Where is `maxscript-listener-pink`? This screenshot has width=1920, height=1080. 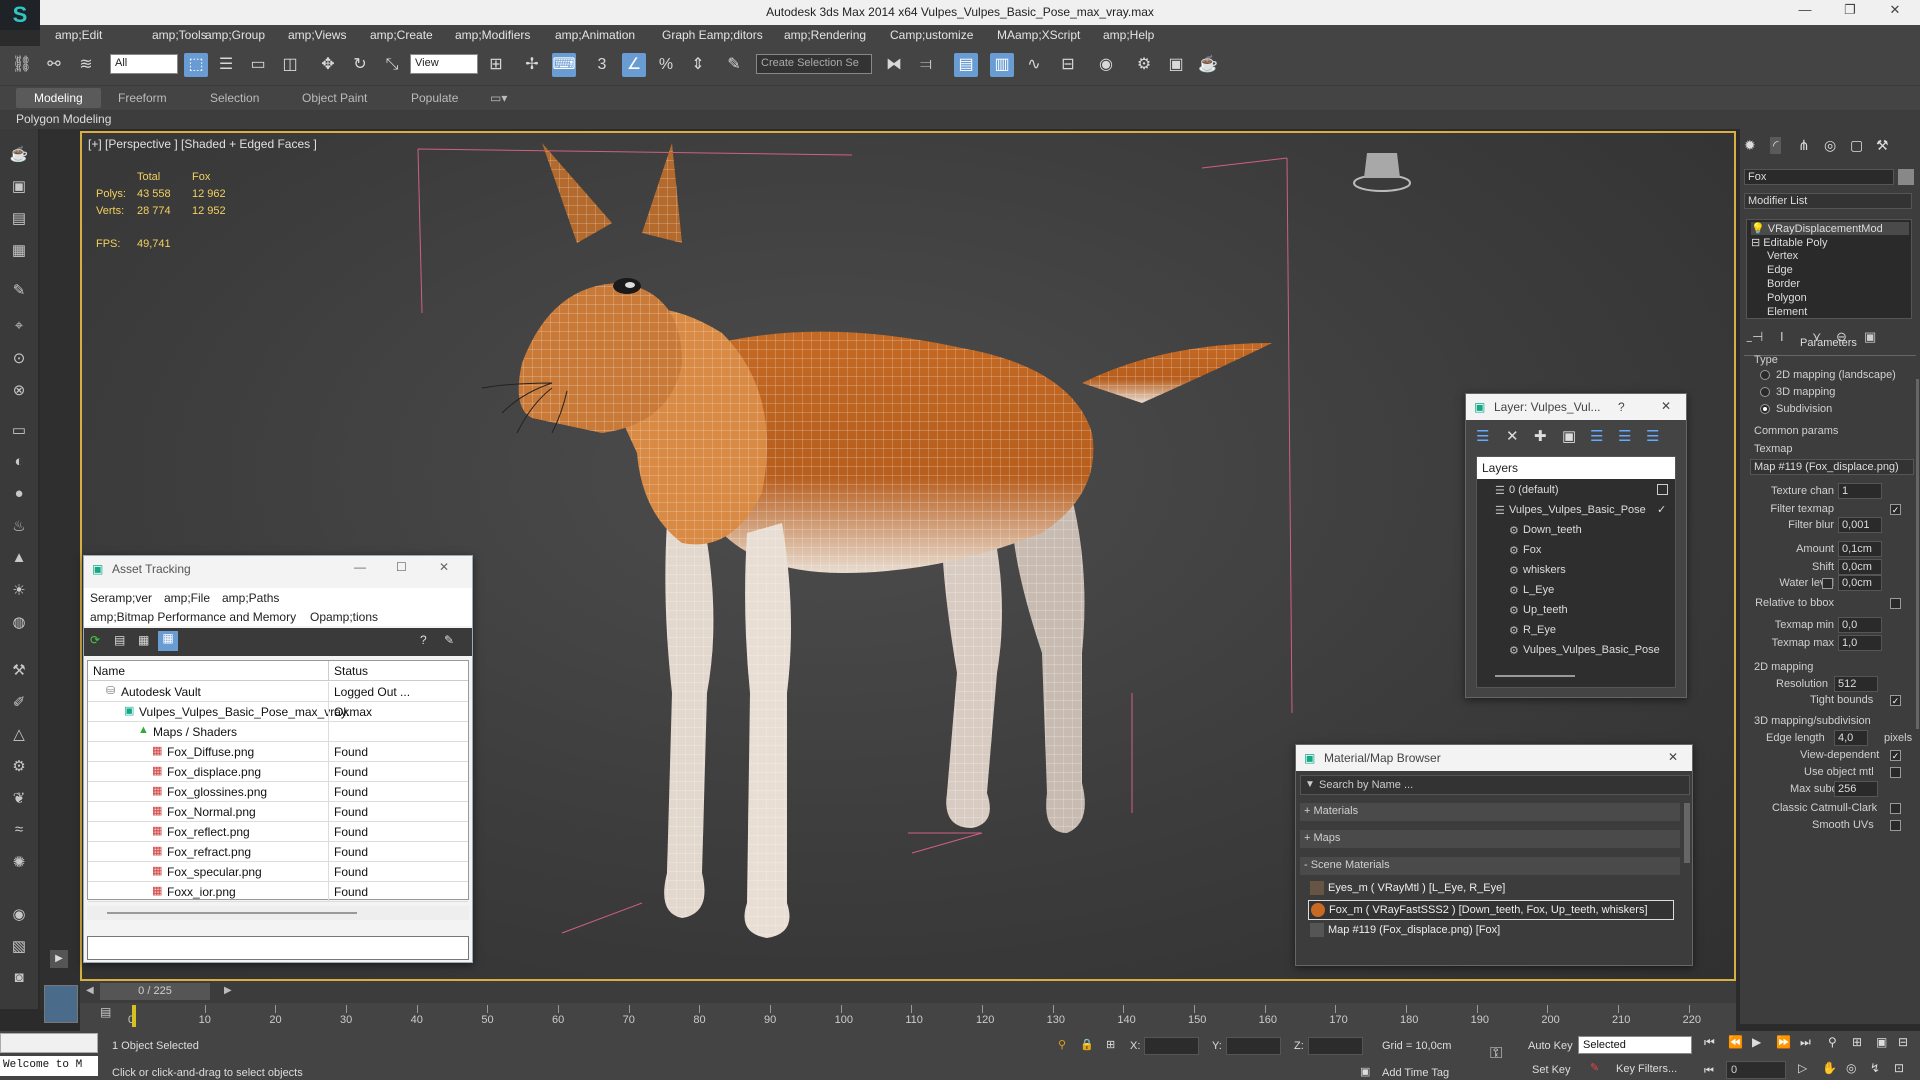
maxscript-listener-pink is located at coordinates (49, 1043).